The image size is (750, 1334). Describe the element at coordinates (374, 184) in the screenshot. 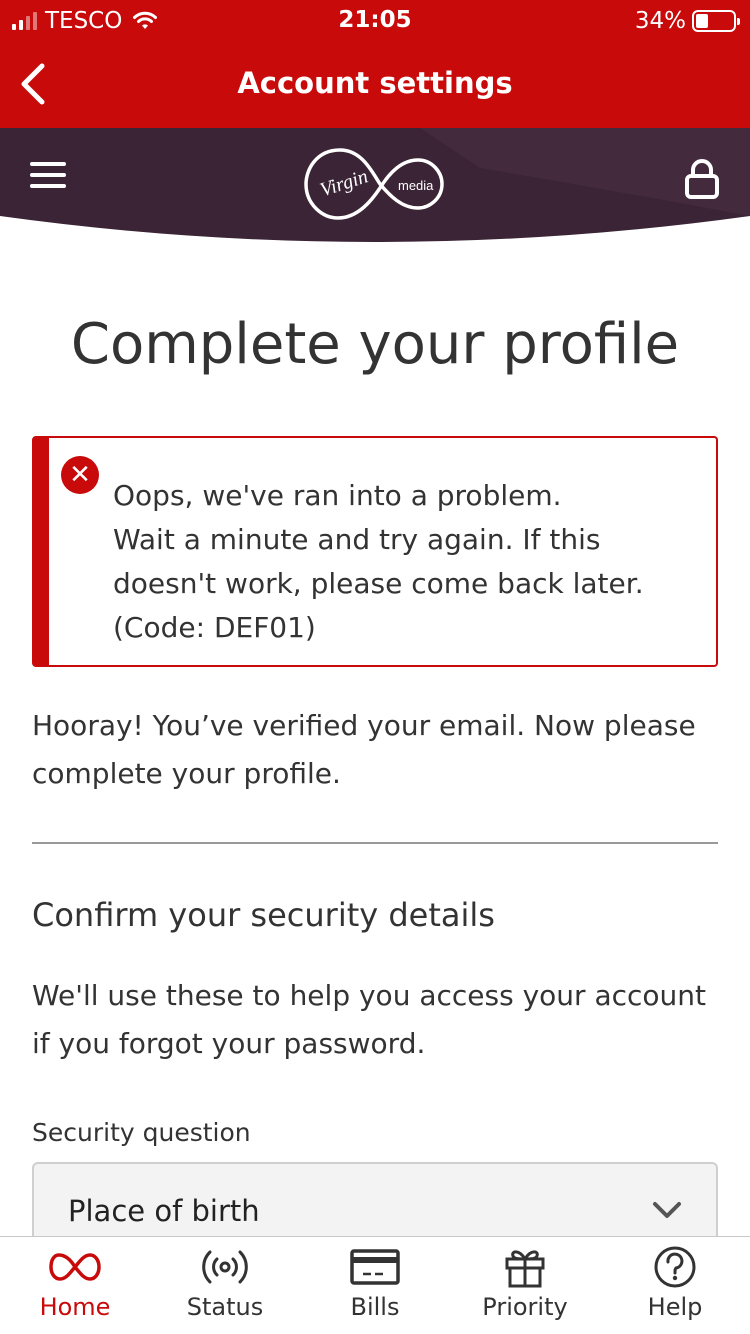

I see `virgin-media-logo: Virgin media` at that location.